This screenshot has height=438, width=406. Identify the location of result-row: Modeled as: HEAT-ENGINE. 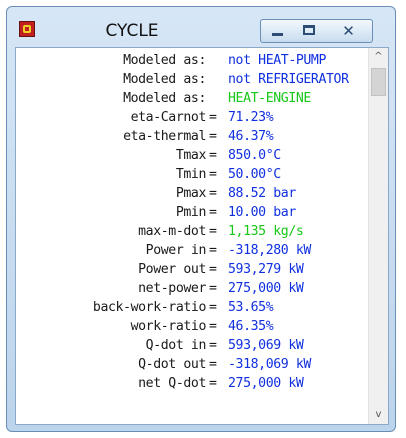
(192, 98).